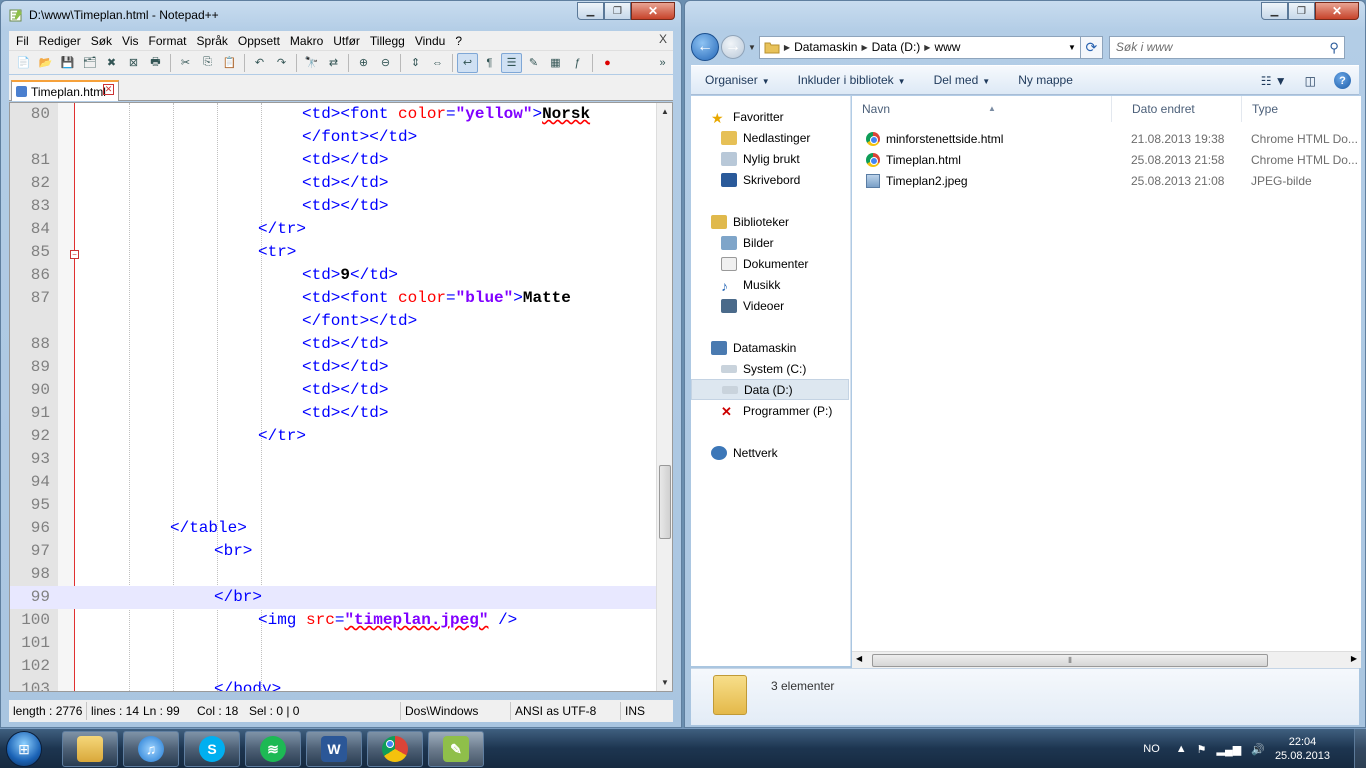 The width and height of the screenshot is (1366, 768). Describe the element at coordinates (770, 410) in the screenshot. I see `nav-drive-p: ✕ Programmer (P:)` at that location.